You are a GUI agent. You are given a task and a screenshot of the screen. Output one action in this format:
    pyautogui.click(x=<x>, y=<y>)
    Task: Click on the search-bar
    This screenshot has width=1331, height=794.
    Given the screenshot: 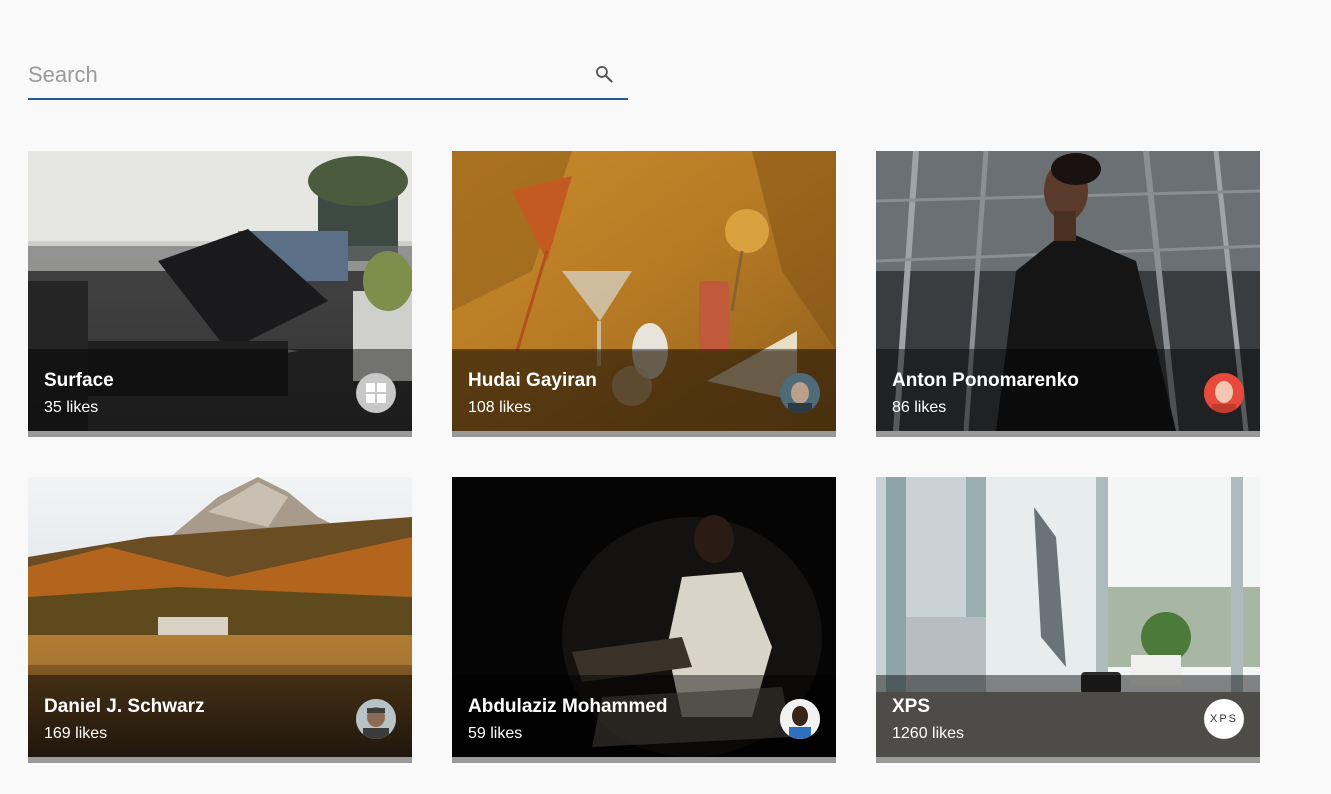 What is the action you would take?
    pyautogui.click(x=328, y=76)
    